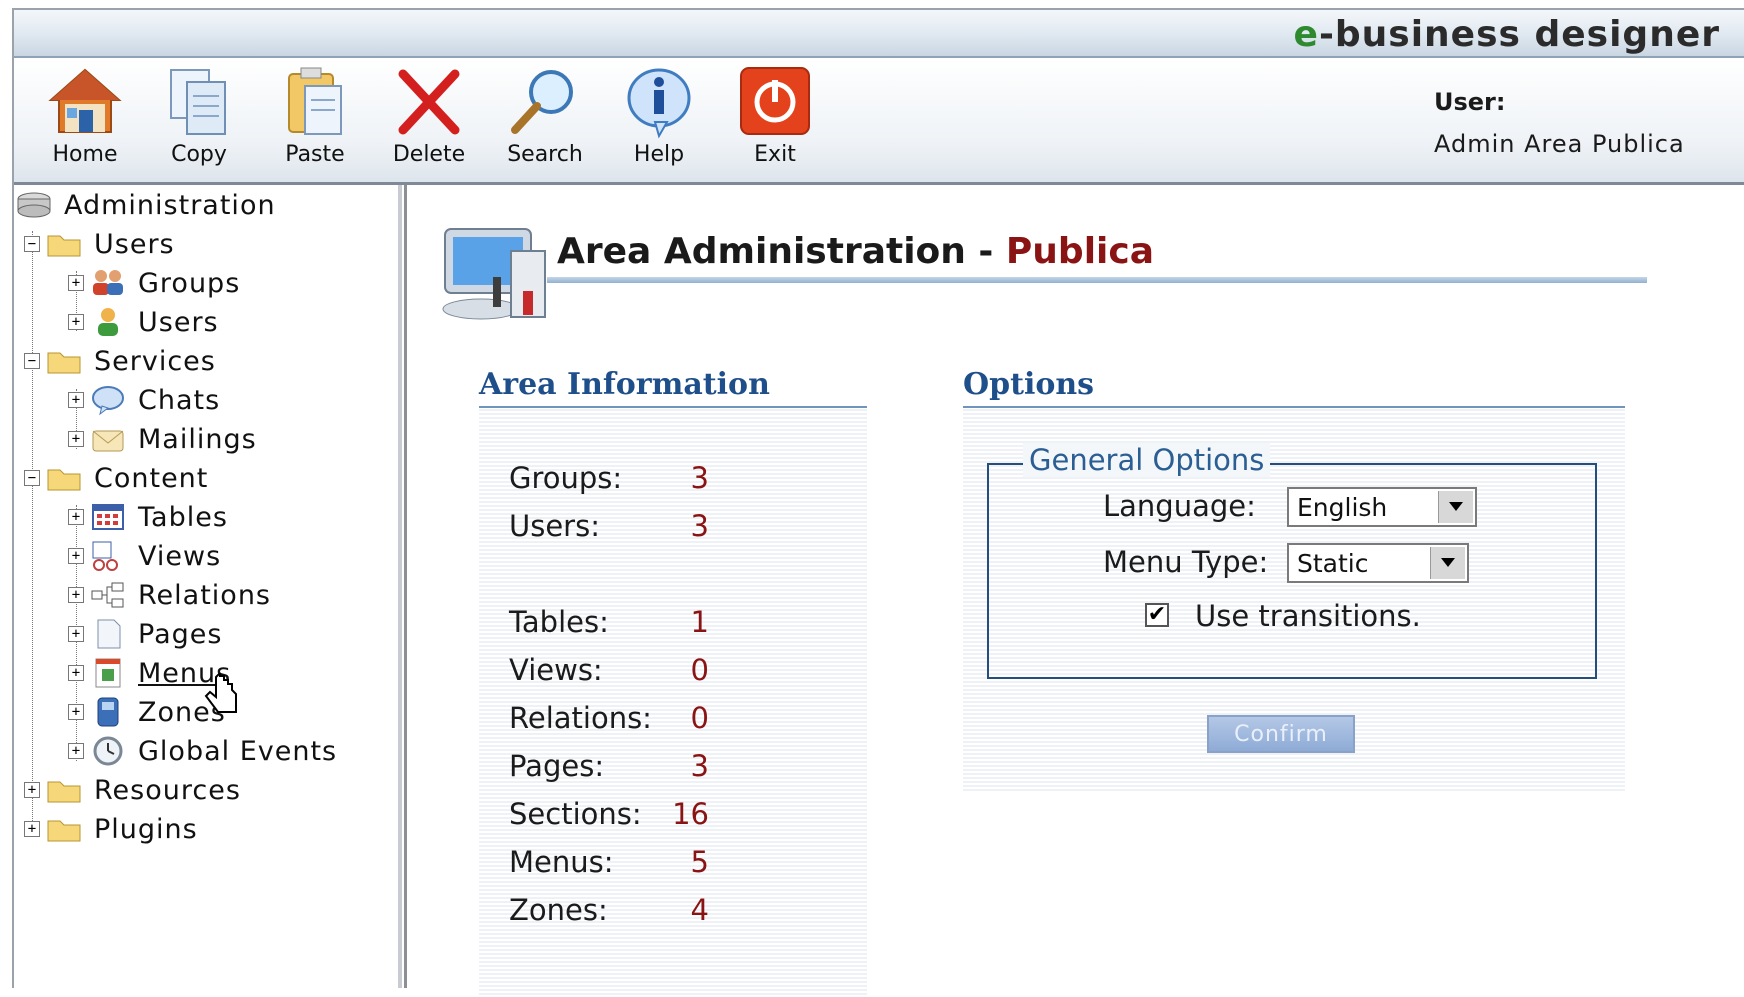 The image size is (1744, 997). I want to click on area-info-rule, so click(673, 407).